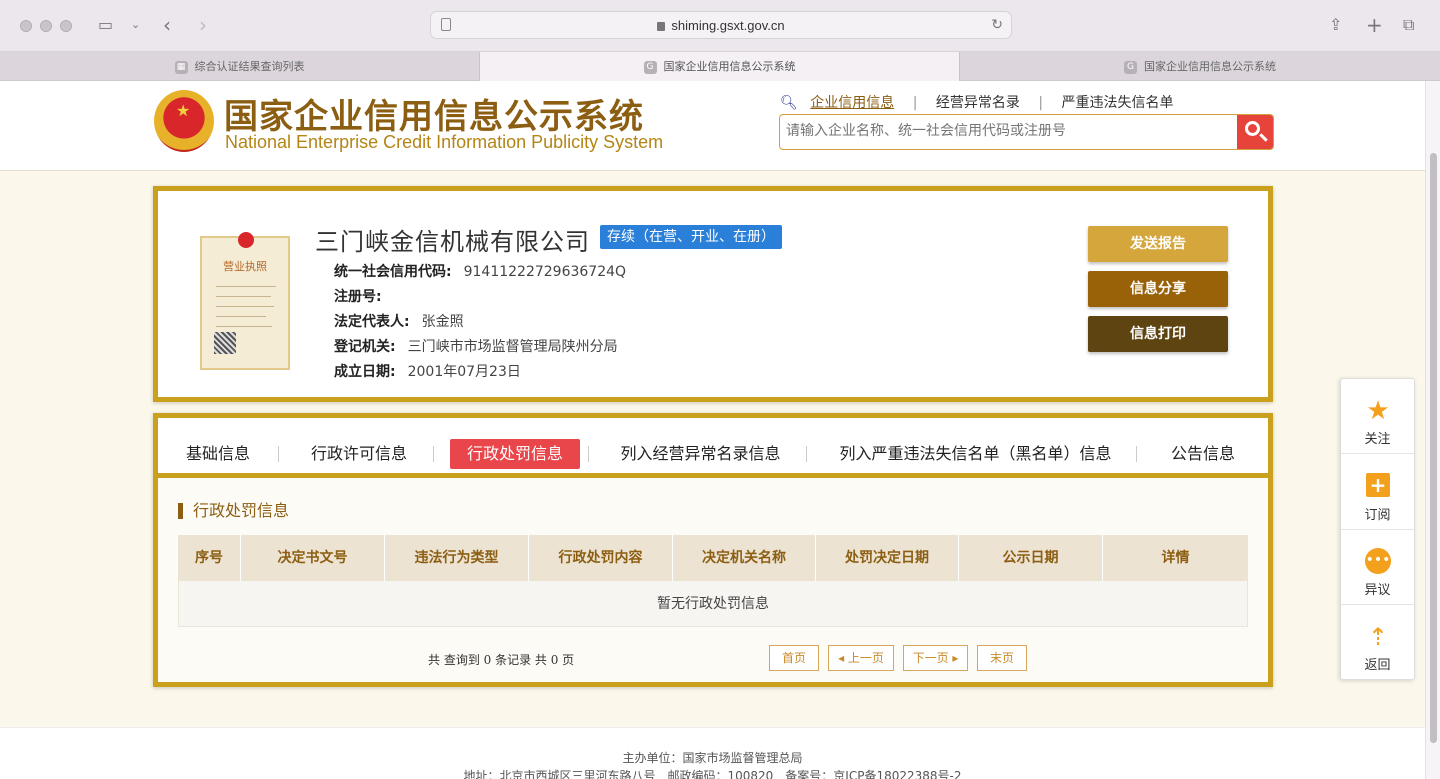  I want to click on info-row-legal-rep: 法定代表人: 张金照, so click(399, 322).